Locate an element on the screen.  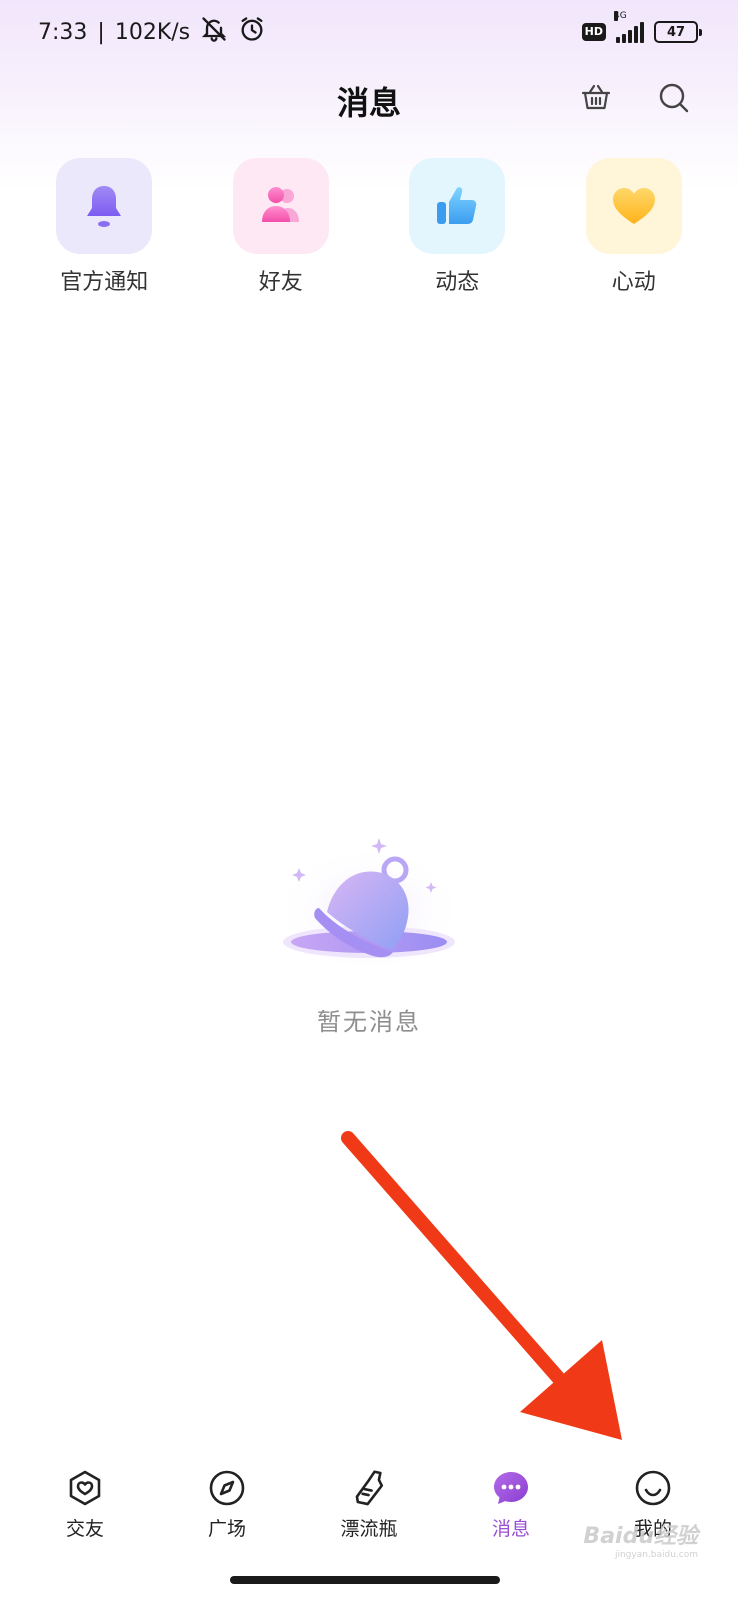
friends-icon is located at coordinates (280, 204).